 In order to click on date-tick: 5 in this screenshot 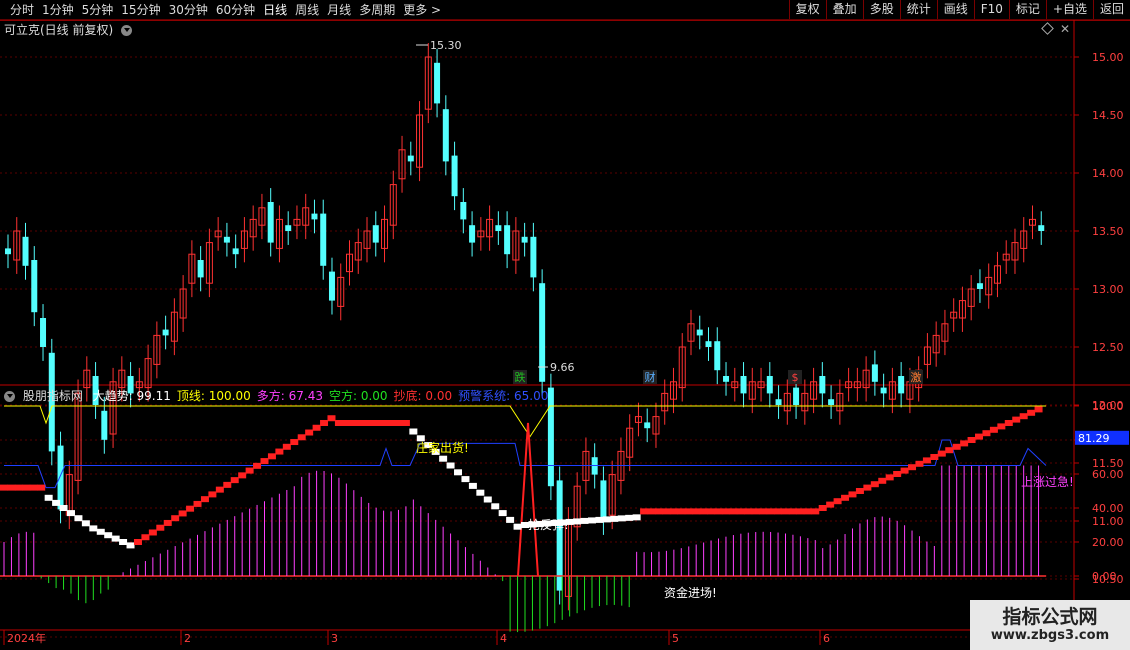, I will do `click(675, 638)`.